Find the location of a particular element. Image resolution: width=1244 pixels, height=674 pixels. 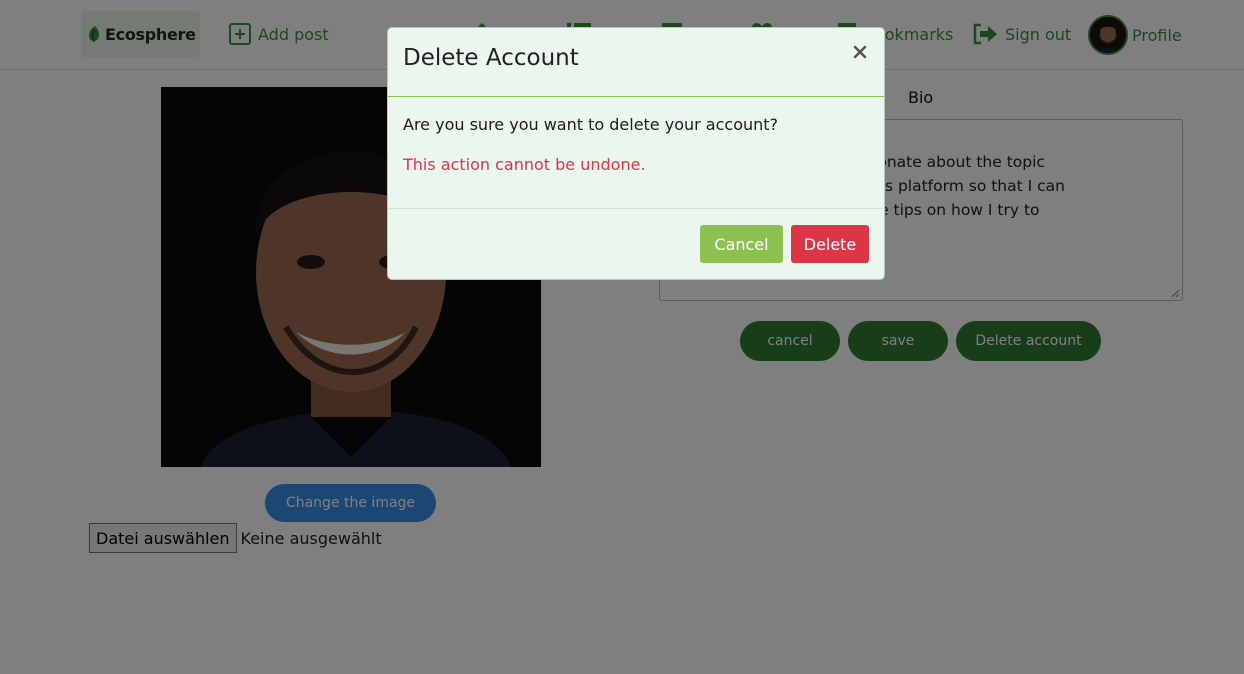

modal-warning: This action cannot be undone. is located at coordinates (524, 164).